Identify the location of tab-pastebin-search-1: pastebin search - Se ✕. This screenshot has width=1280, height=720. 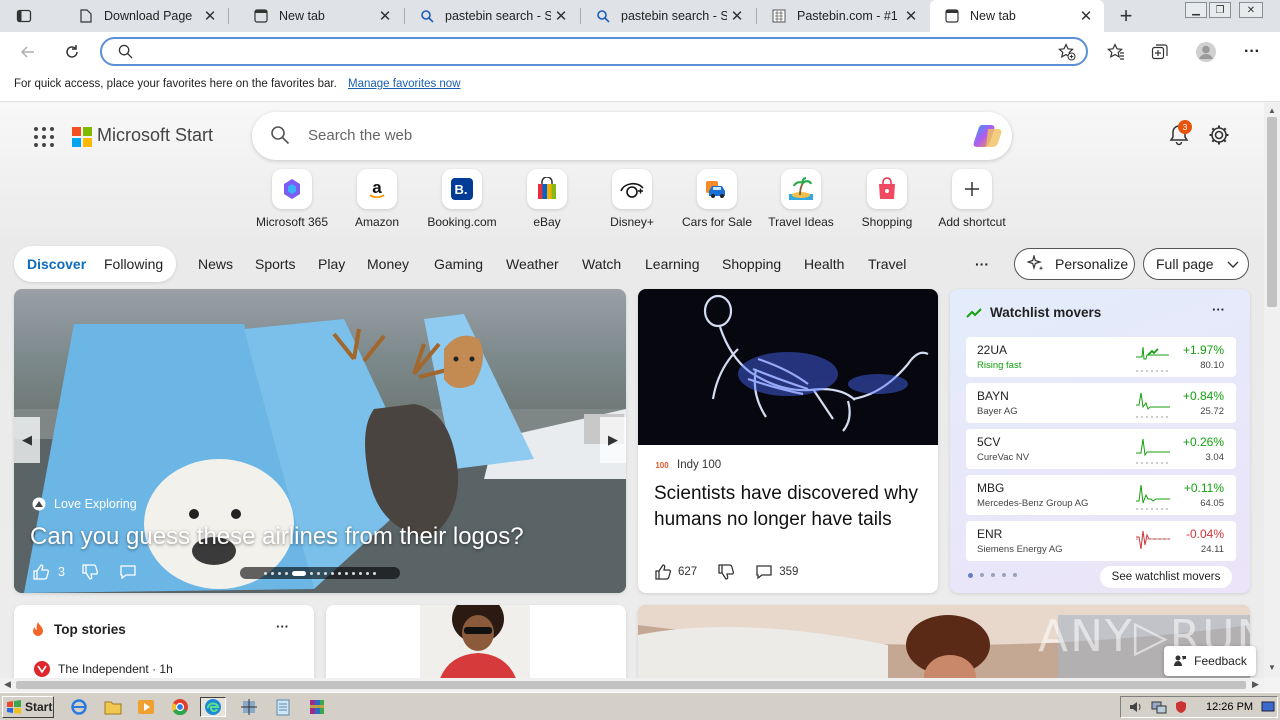
(492, 16).